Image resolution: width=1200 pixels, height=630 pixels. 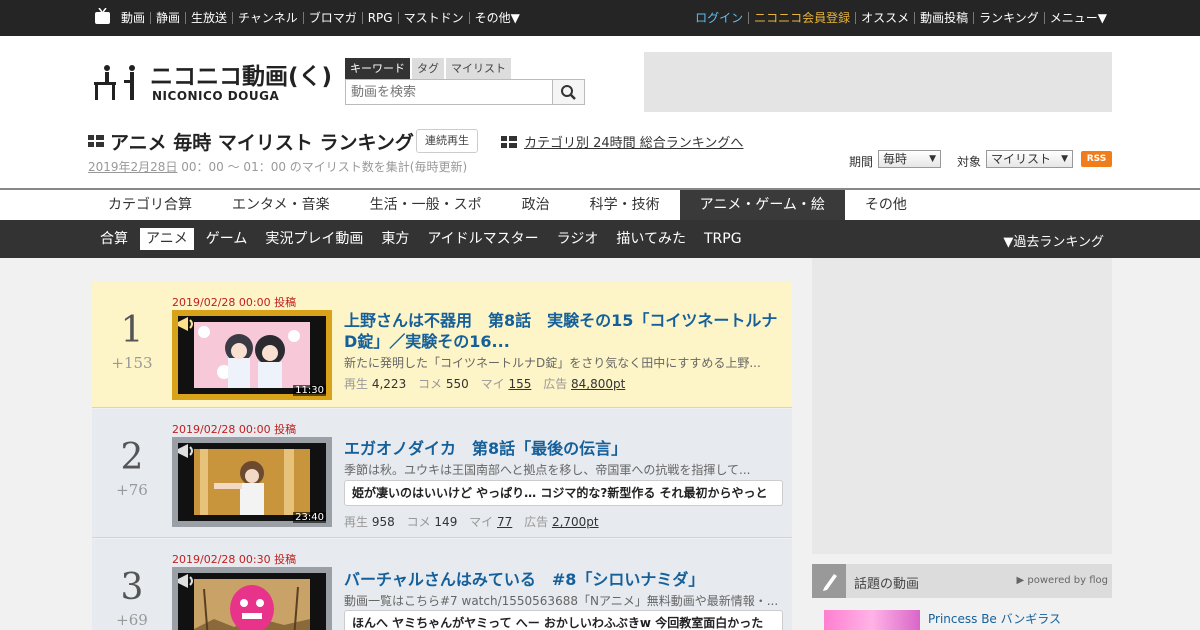 What do you see at coordinates (1009, 18) in the screenshot?
I see `nav-ranking: ランキング` at bounding box center [1009, 18].